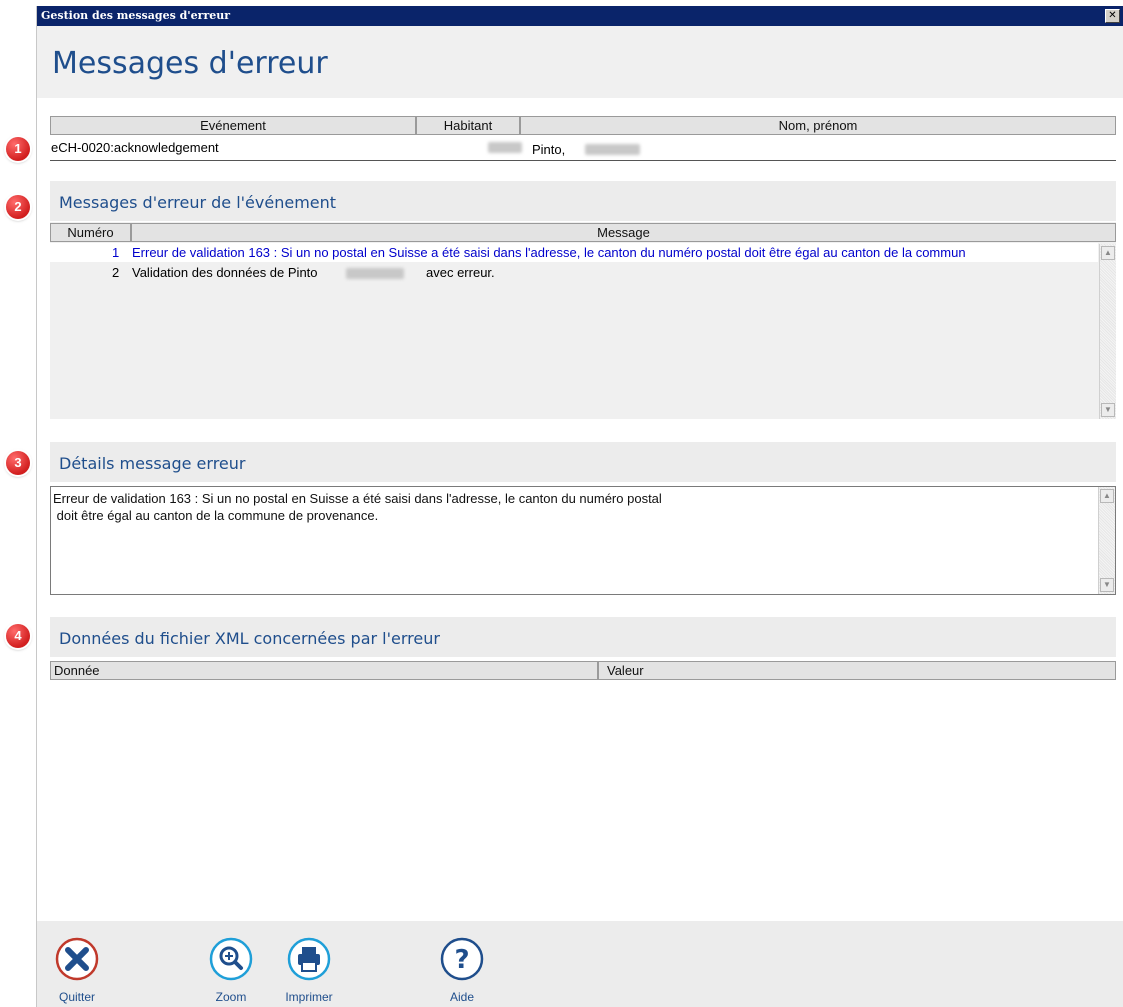  What do you see at coordinates (460, 272) in the screenshot?
I see `message-text-suffix: avec erreur.` at bounding box center [460, 272].